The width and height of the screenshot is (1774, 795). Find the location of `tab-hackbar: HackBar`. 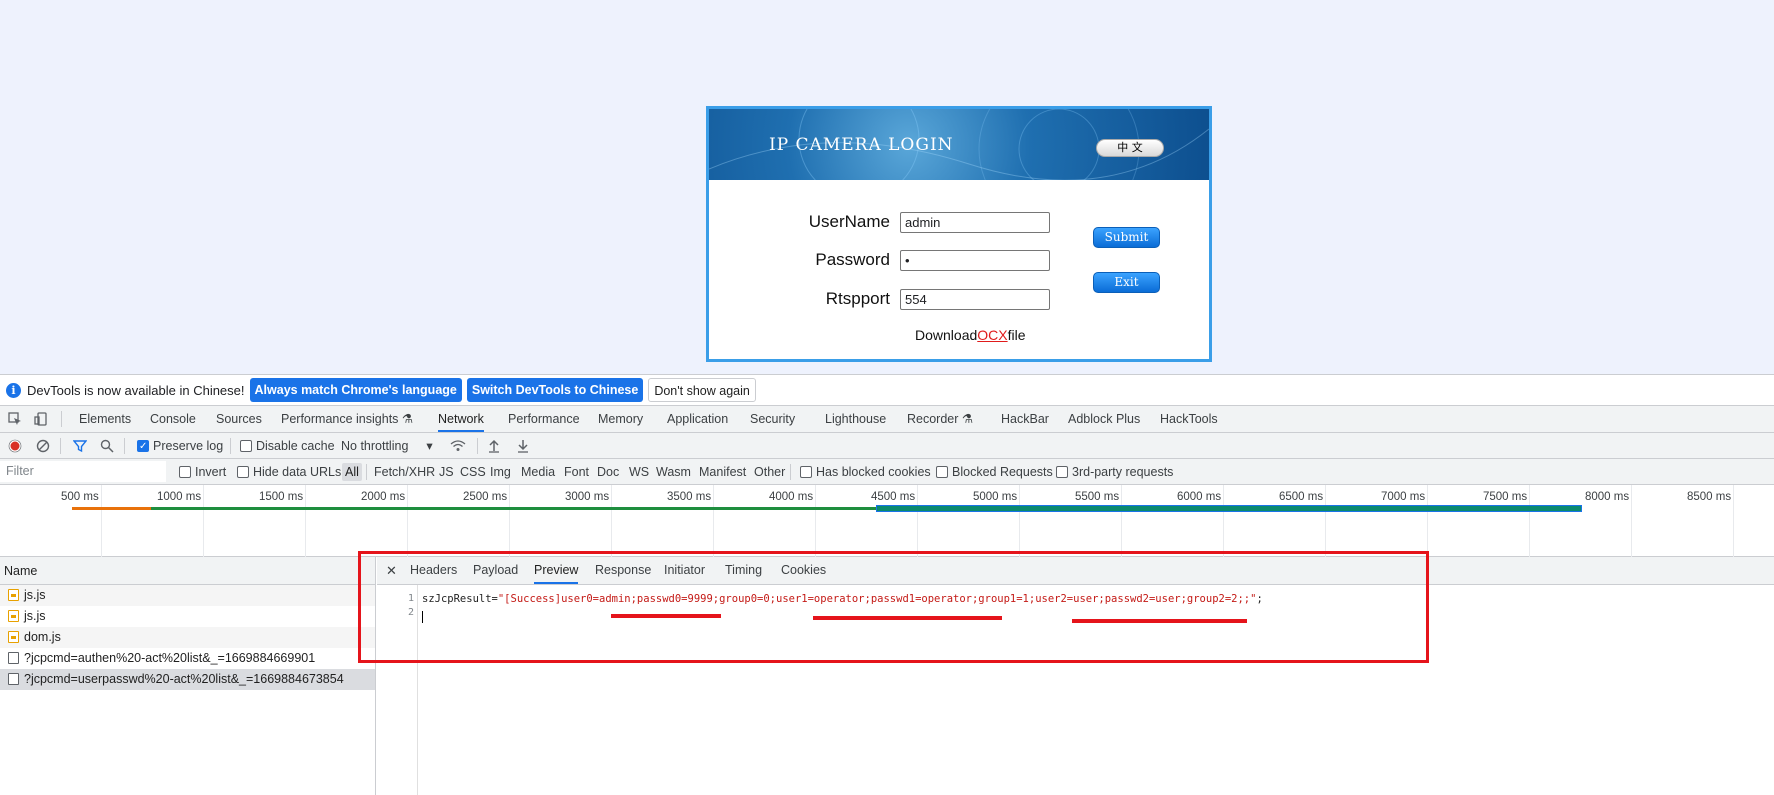

tab-hackbar: HackBar is located at coordinates (1025, 419).